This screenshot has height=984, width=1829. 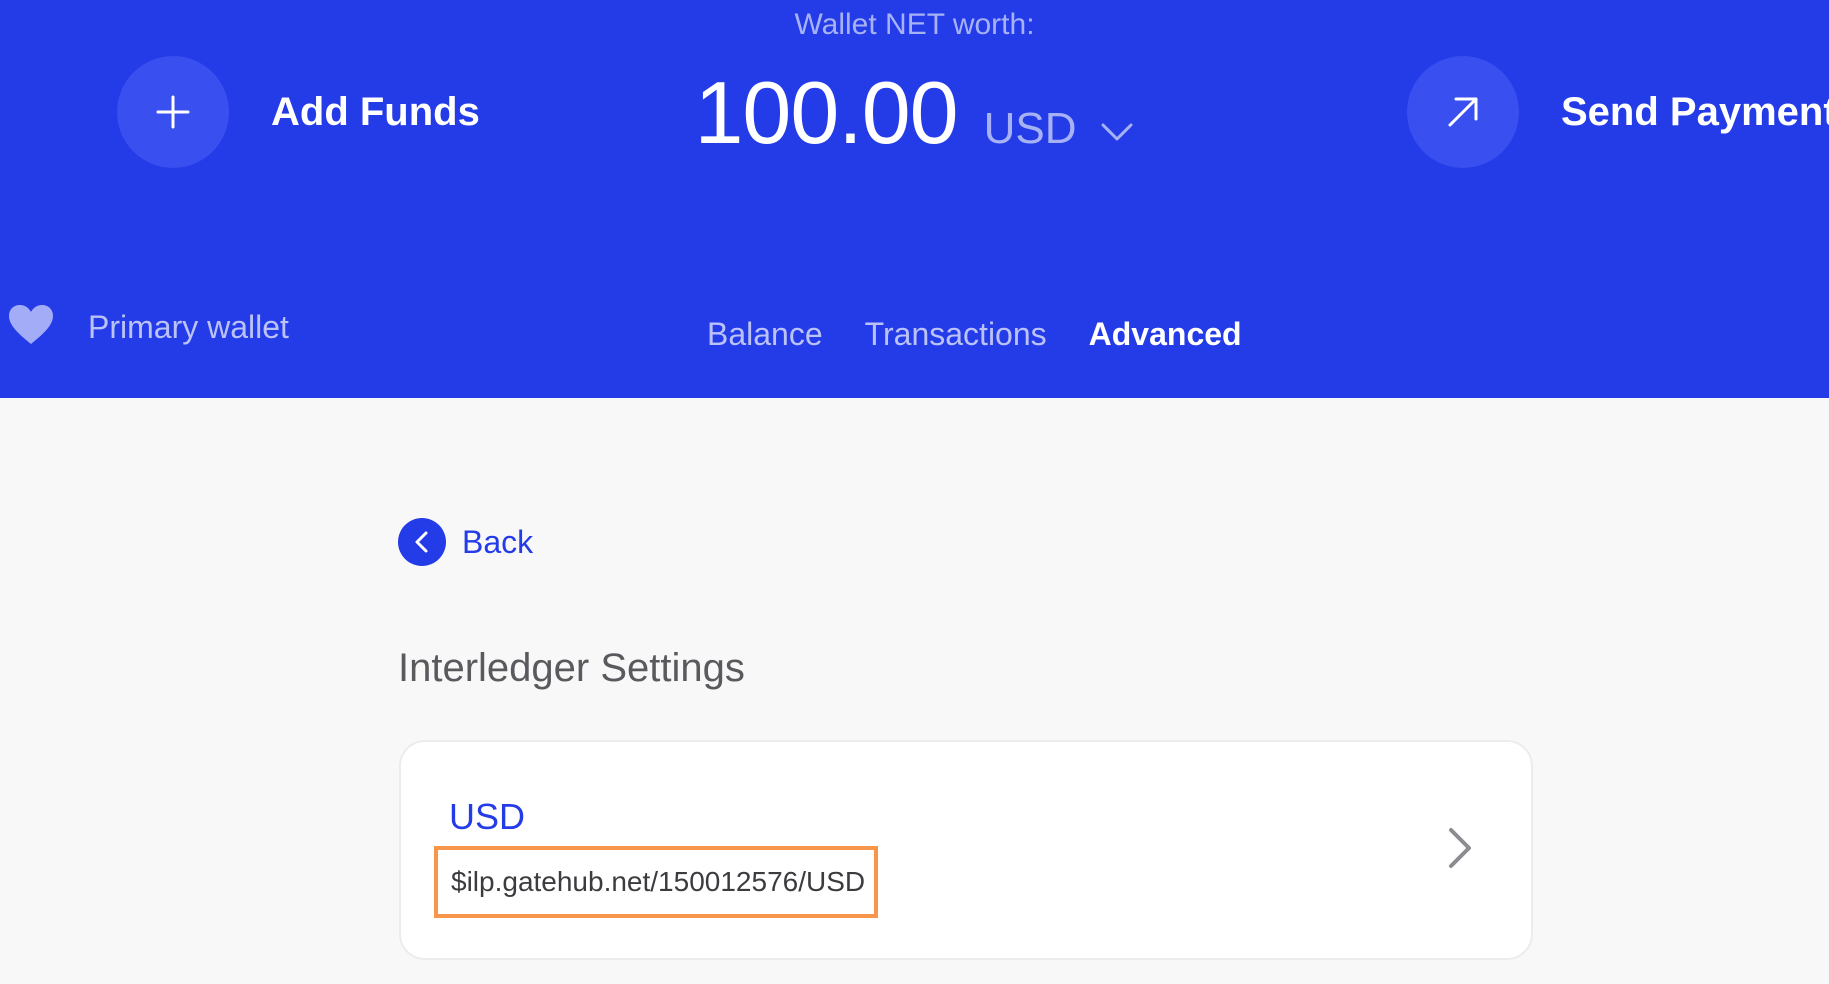 What do you see at coordinates (914, 24) in the screenshot?
I see `networth-label: Wallet NET worth:` at bounding box center [914, 24].